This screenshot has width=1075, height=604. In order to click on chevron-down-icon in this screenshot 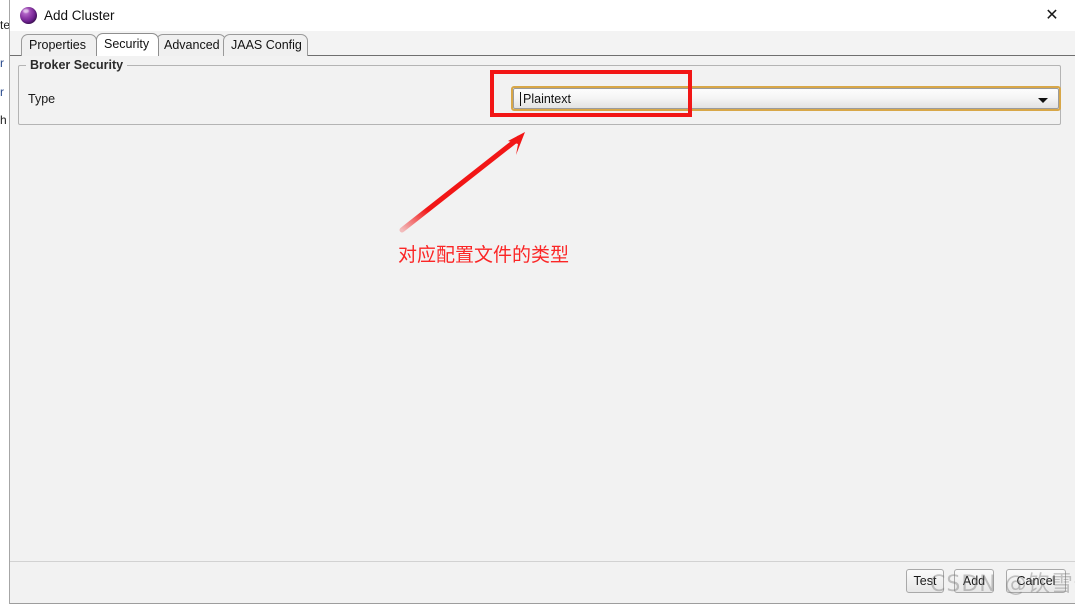, I will do `click(1043, 100)`.